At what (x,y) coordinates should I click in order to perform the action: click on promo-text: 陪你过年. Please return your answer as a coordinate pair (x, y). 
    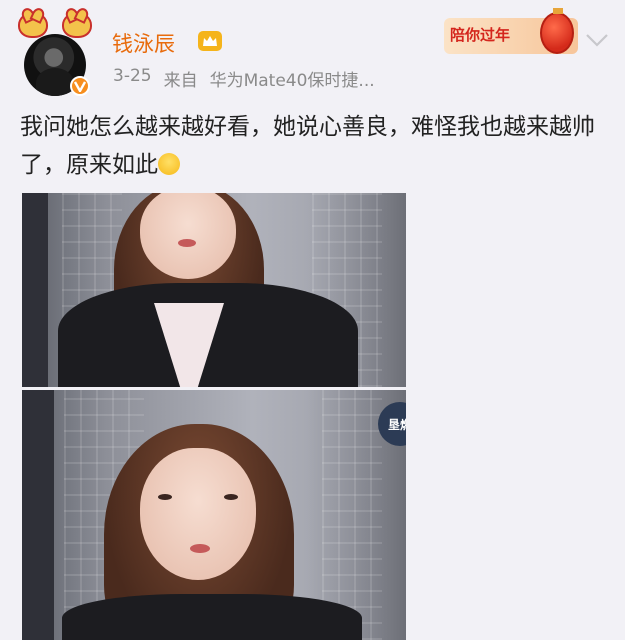
    Looking at the image, I should click on (480, 35).